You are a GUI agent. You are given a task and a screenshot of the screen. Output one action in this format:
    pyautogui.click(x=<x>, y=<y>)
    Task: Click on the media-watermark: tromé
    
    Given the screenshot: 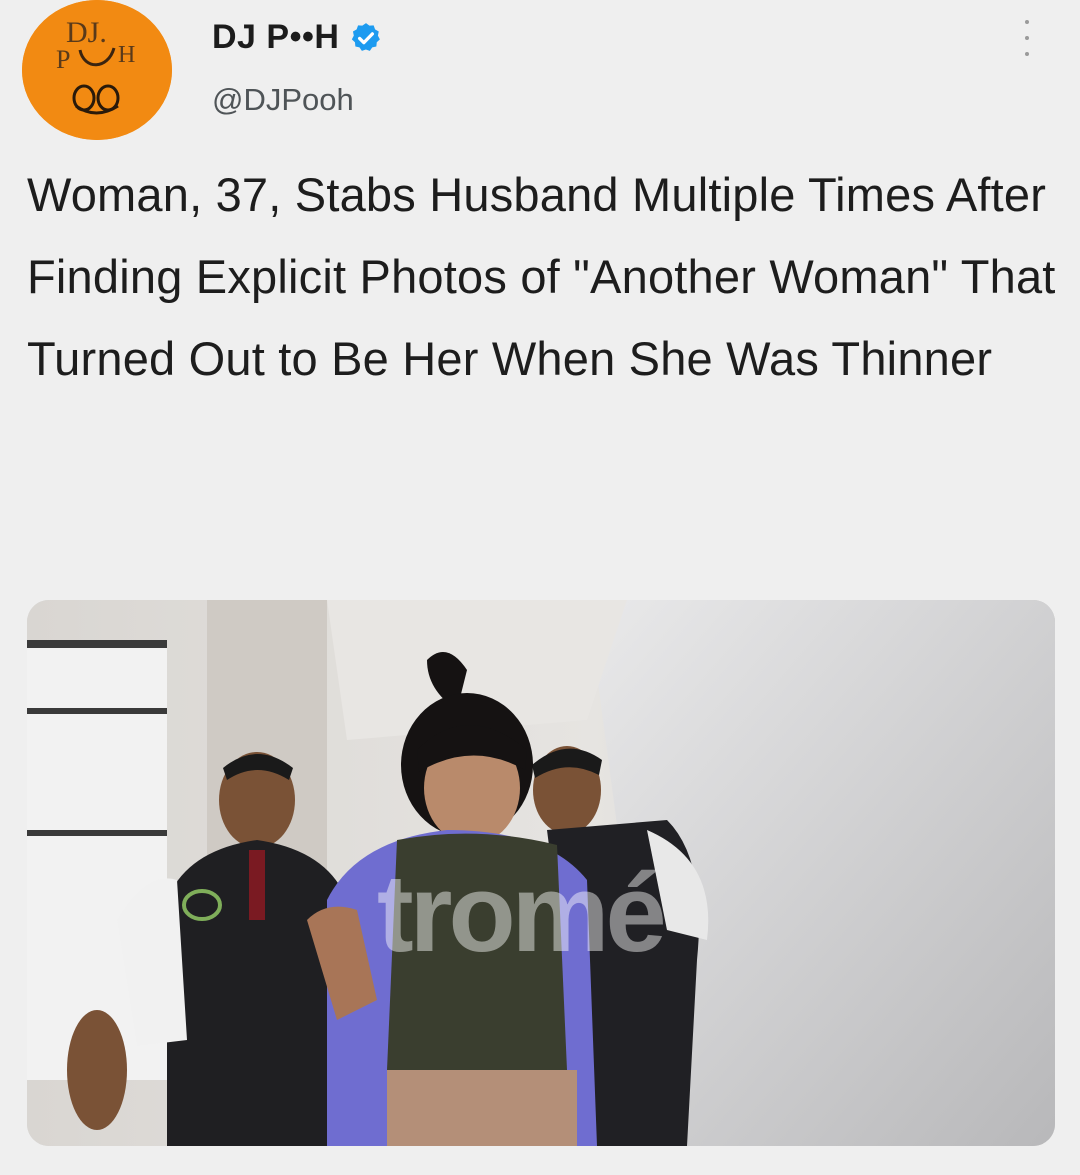 What is the action you would take?
    pyautogui.click(x=522, y=913)
    